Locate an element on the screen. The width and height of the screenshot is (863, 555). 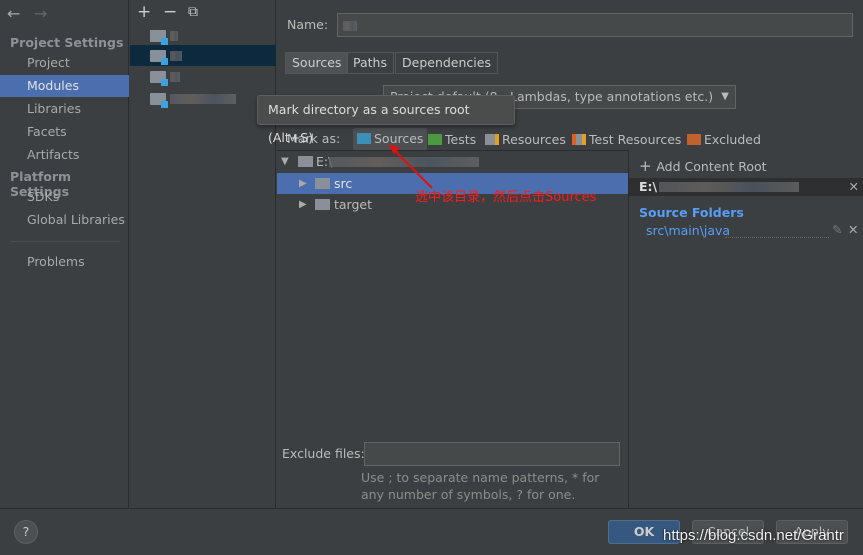
exclude-files-input is located at coordinates (492, 454).